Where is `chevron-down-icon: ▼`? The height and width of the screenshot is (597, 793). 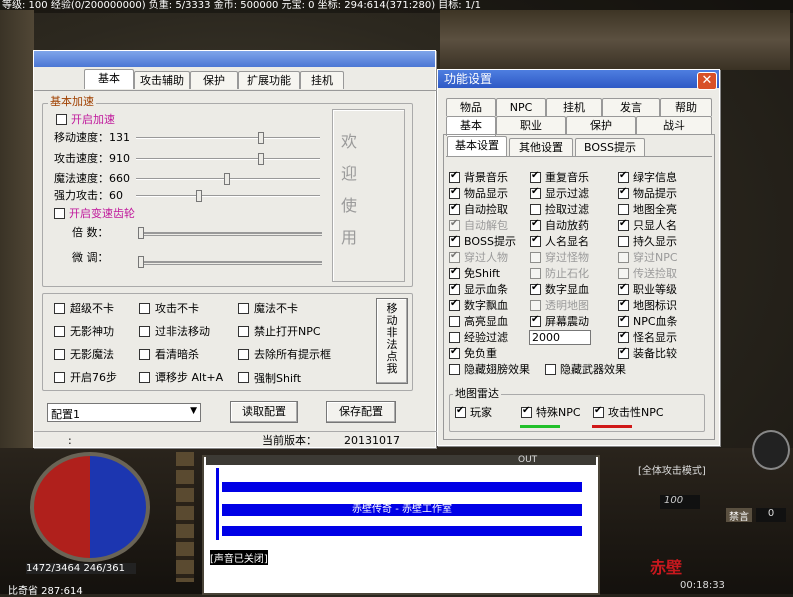
chevron-down-icon: ▼ is located at coordinates (193, 411).